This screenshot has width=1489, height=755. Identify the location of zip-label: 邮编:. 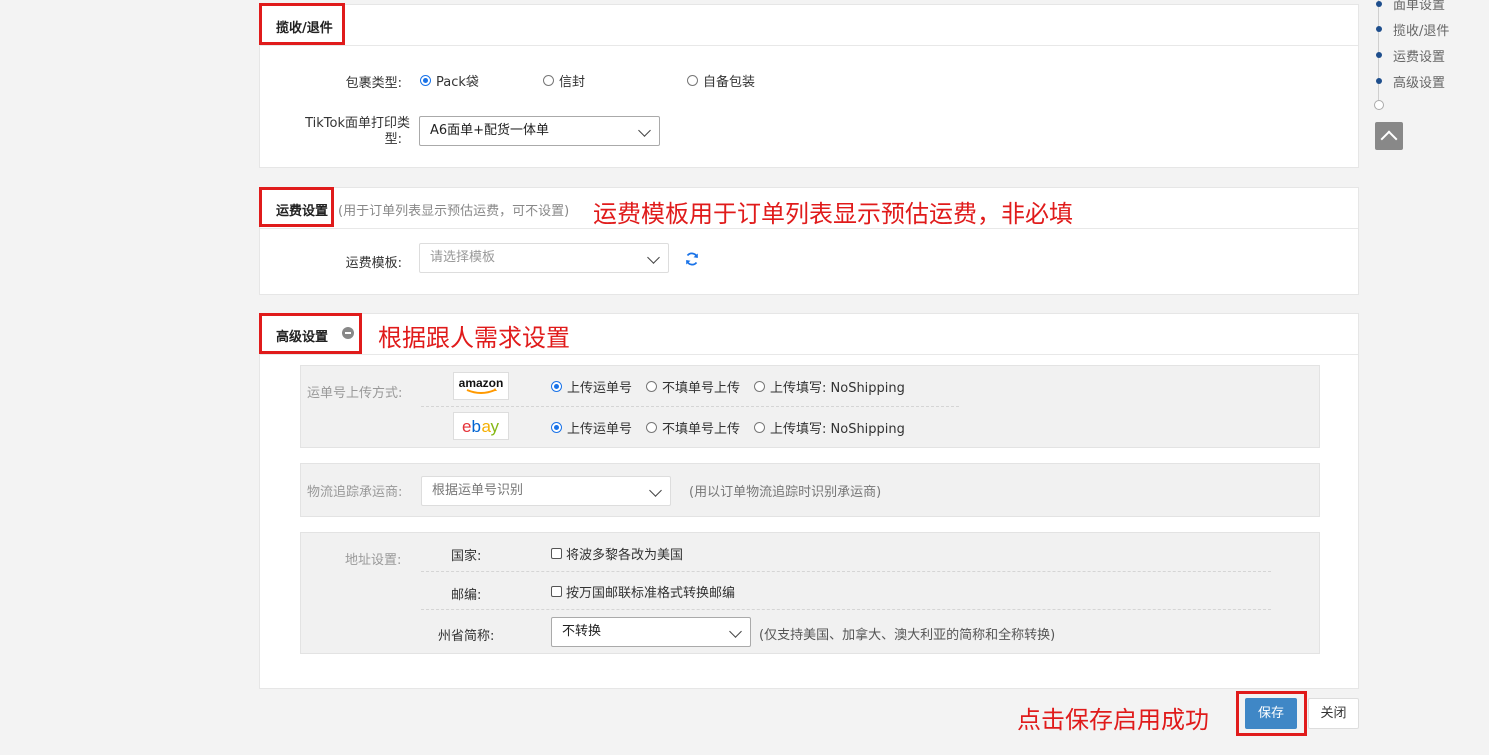
(466, 595).